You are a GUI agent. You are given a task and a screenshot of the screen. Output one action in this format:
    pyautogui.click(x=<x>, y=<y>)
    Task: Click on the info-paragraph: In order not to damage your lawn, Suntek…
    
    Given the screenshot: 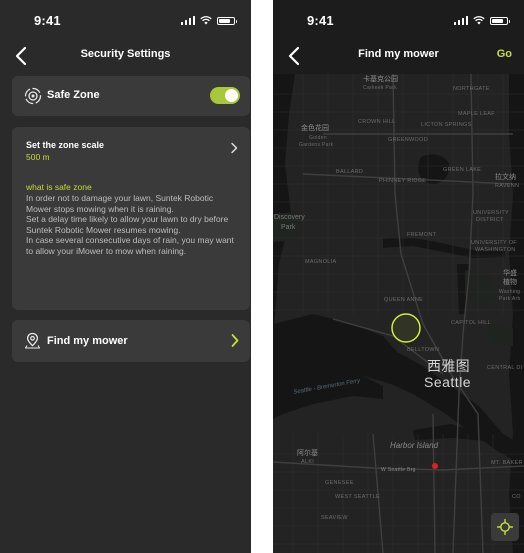 What is the action you would take?
    pyautogui.click(x=120, y=203)
    